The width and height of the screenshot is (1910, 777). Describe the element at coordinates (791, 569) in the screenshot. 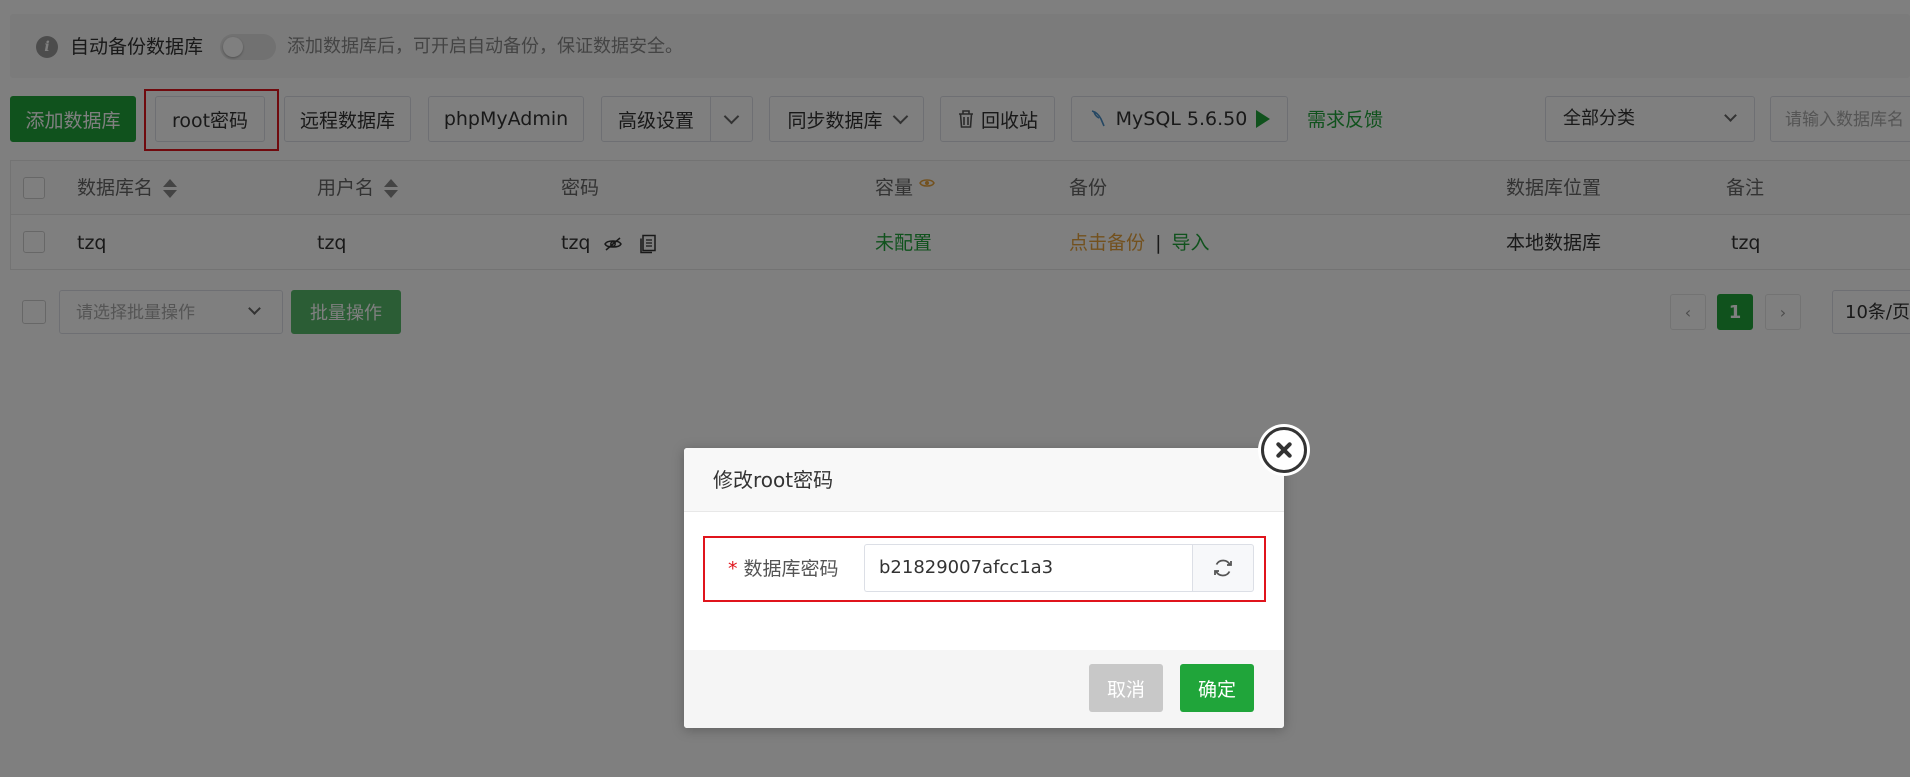

I see `password-label-text: 数据库密码` at that location.